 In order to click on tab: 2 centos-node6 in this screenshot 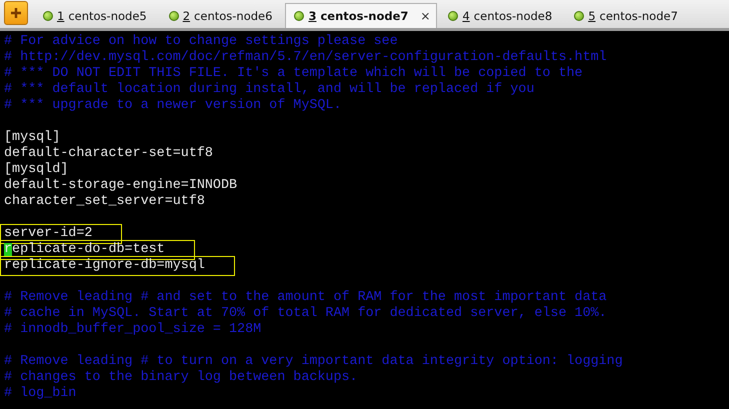, I will do `click(222, 15)`.